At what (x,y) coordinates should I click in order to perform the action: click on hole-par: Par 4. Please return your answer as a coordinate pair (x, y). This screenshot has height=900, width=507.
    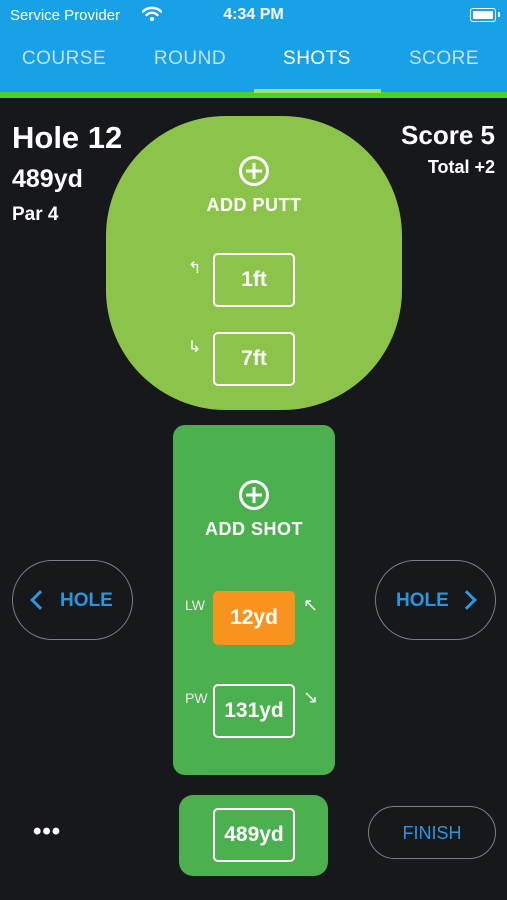
    Looking at the image, I should click on (35, 214).